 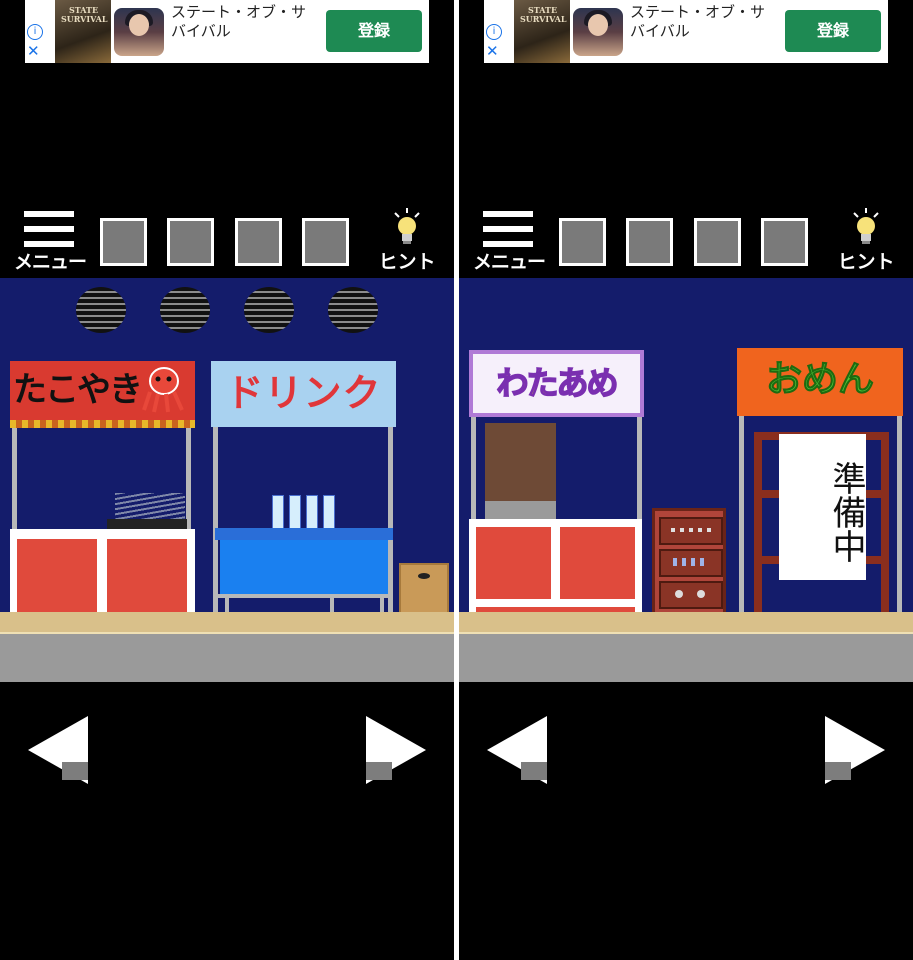 What do you see at coordinates (147, 524) in the screenshot?
I see `takoyaki-grill` at bounding box center [147, 524].